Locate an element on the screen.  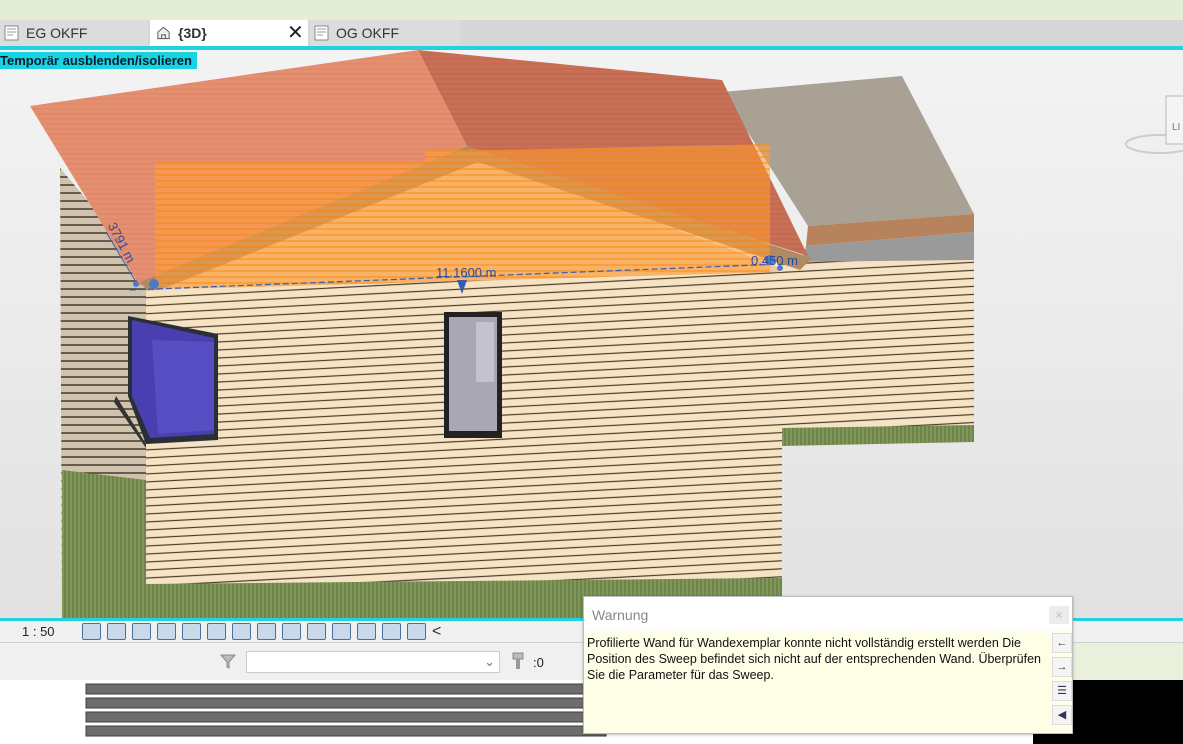
title-strip is located at coordinates (591, 10).